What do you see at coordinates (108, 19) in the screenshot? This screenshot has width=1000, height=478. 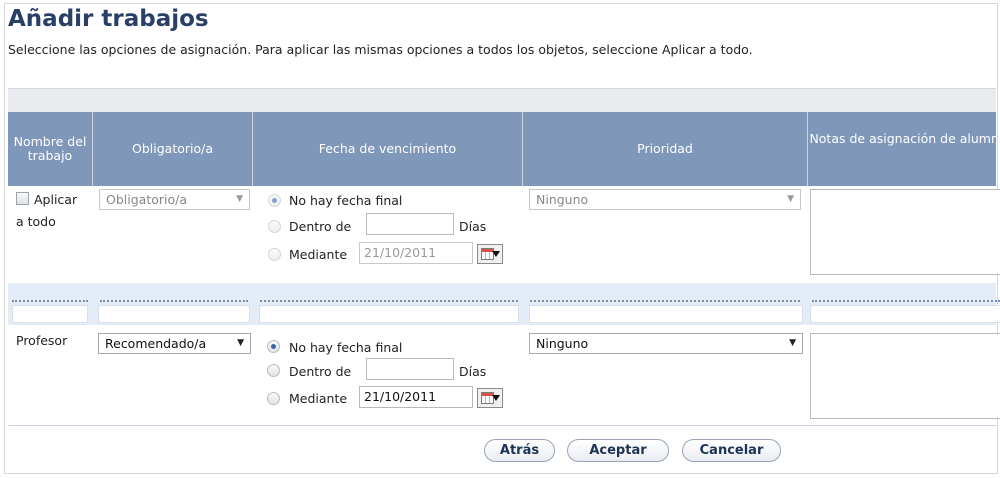 I see `page-title: Añadir trabajos` at bounding box center [108, 19].